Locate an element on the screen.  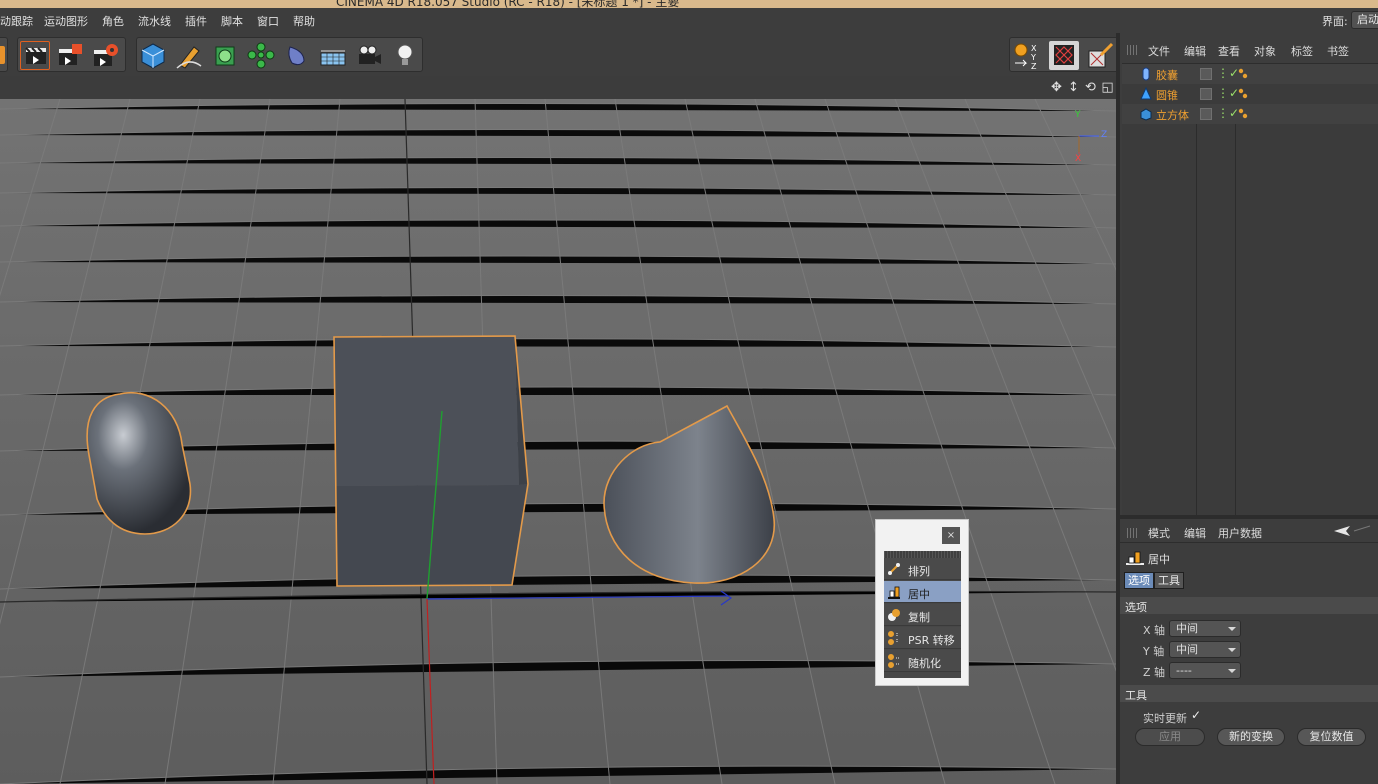
palette-close-button: × is located at coordinates (951, 535).